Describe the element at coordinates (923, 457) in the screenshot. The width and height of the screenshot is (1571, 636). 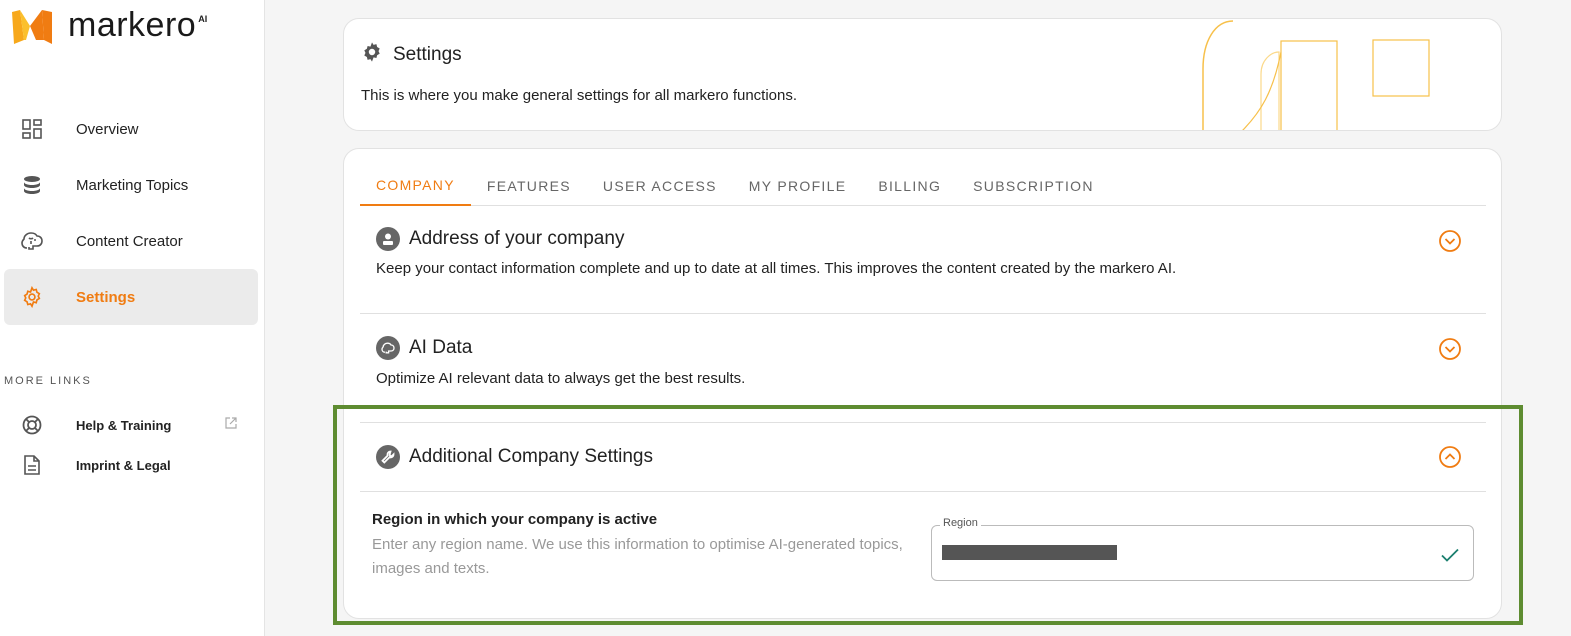
I see `additional-settings-section: Additional Company Settings` at that location.